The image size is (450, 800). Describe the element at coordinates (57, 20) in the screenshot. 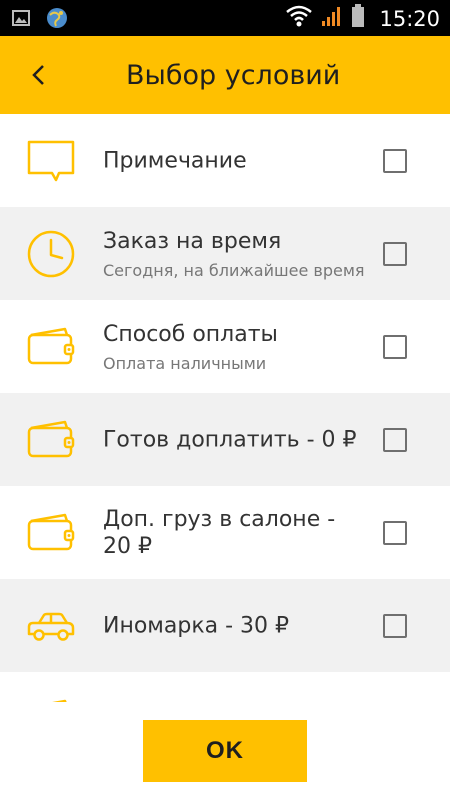

I see `globe-icon` at that location.